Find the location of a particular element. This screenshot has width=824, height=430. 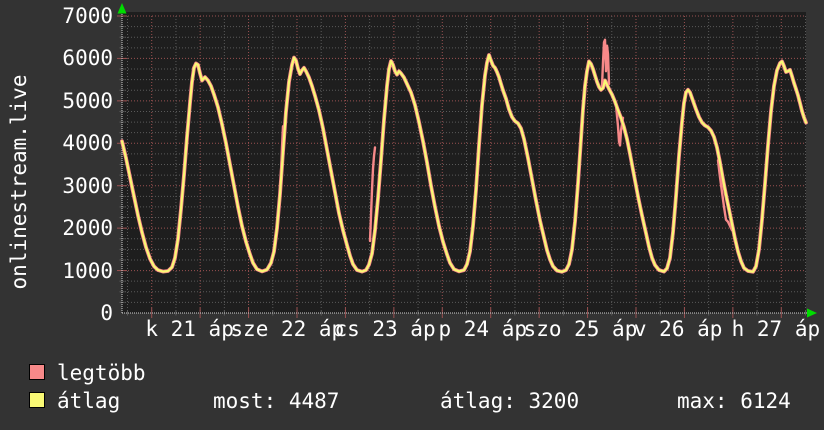

stat-atlag: átlag: 3200 is located at coordinates (509, 401).